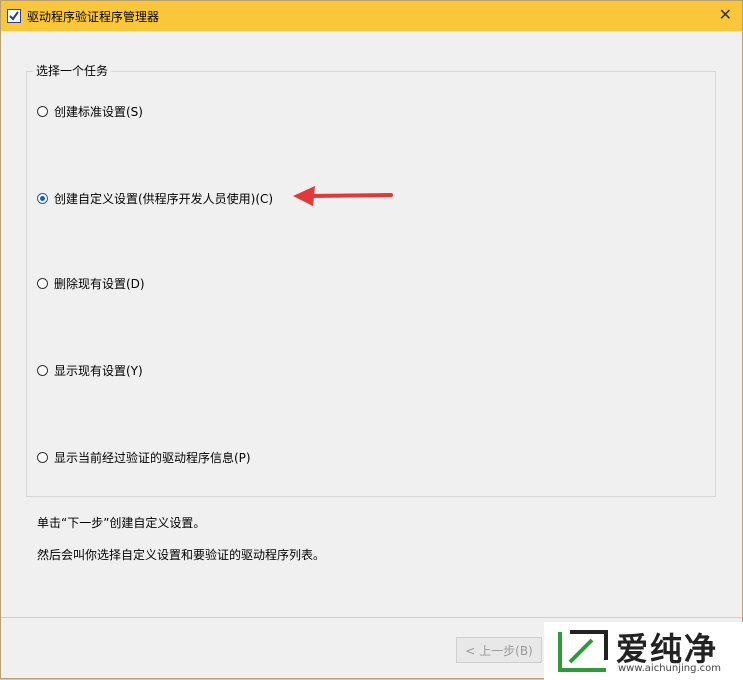  I want to click on option-standard-settings: 创建标准设置(S), so click(90, 111).